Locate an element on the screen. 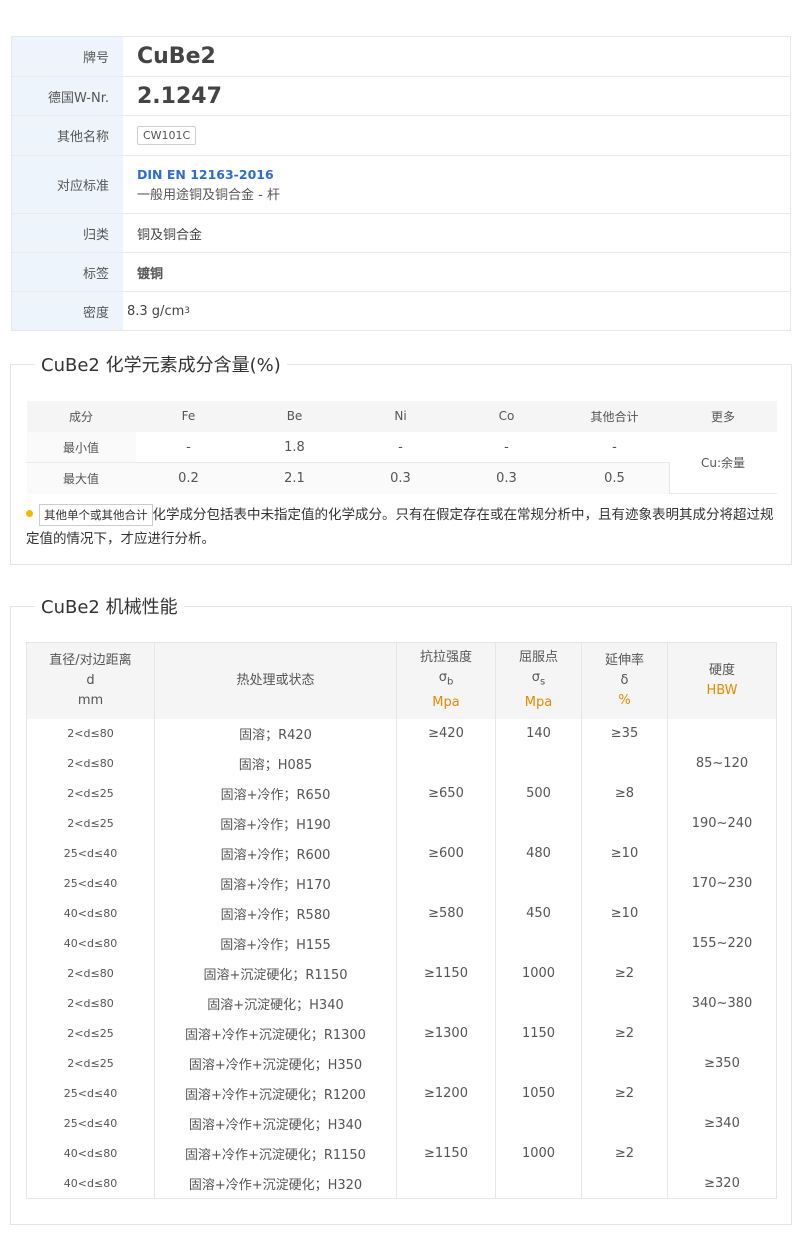 The image size is (800, 1240). hardness-cell: ≥320 is located at coordinates (722, 1183).